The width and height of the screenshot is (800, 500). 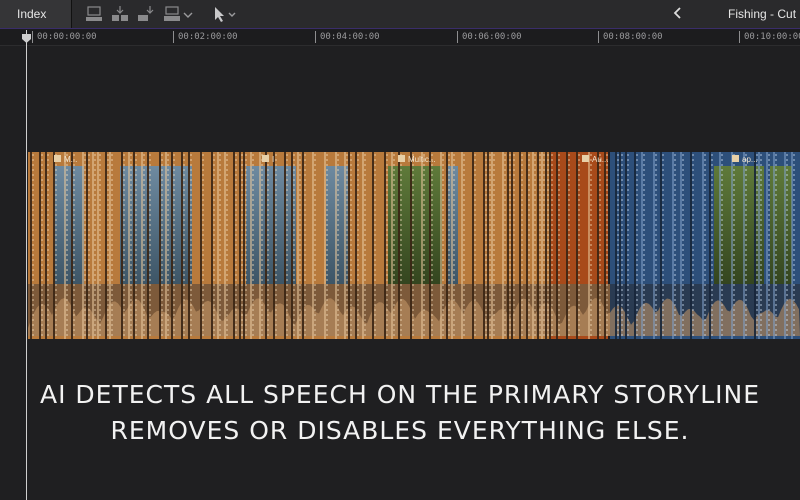 What do you see at coordinates (415, 225) in the screenshot?
I see `video-thumbnail` at bounding box center [415, 225].